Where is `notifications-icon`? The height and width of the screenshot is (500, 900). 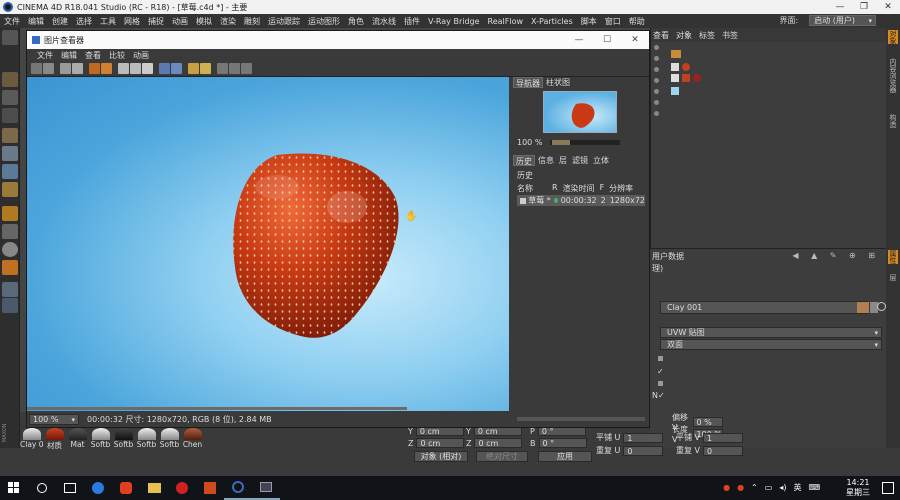 notifications-icon is located at coordinates (888, 488).